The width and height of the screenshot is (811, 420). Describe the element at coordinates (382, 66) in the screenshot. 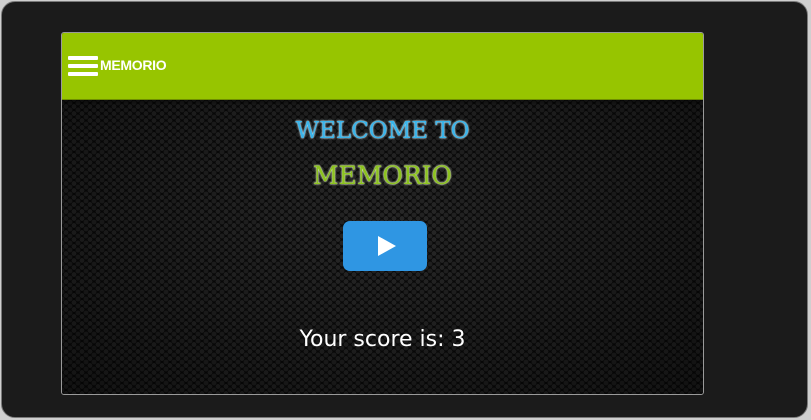

I see `top-bar: MEMORIO` at that location.